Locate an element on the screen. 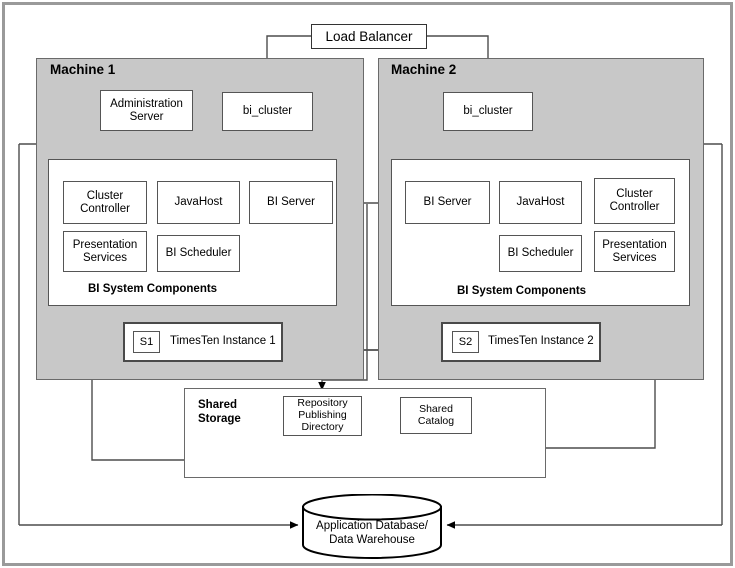 The width and height of the screenshot is (735, 568). application-database-label: Application Database/ Data Warehouse is located at coordinates (372, 533).